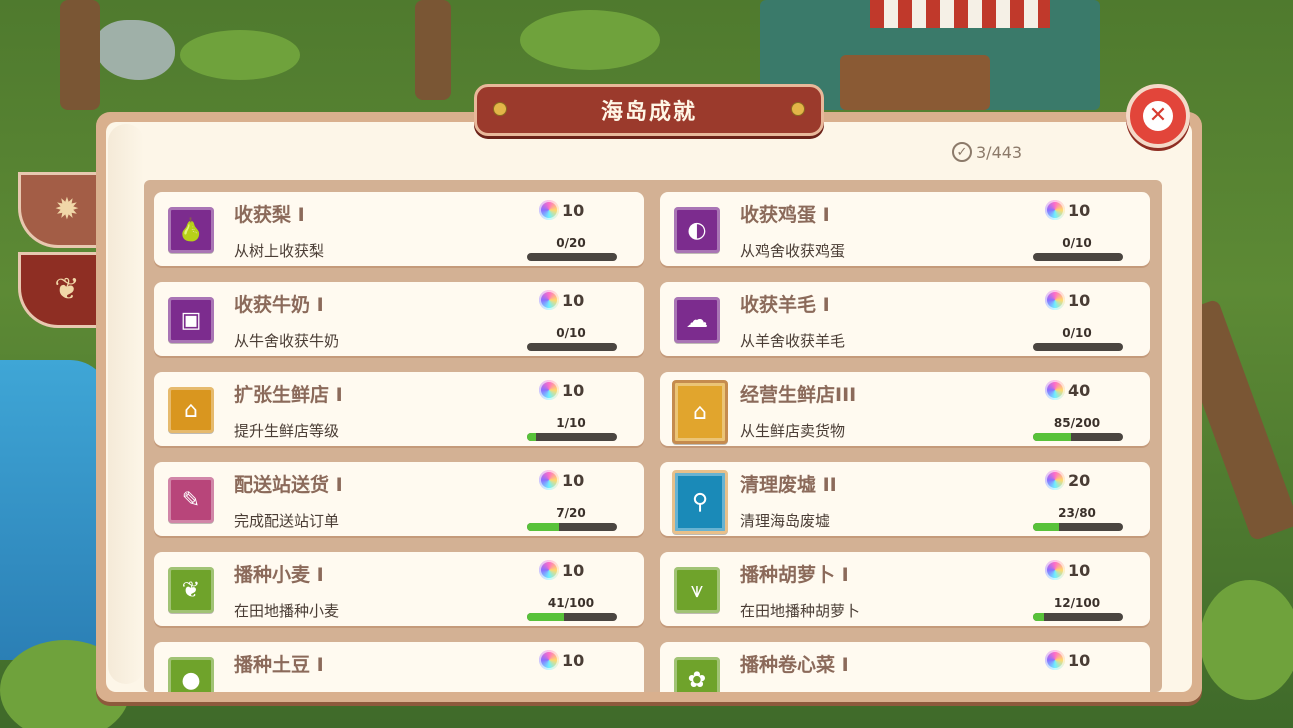 Image resolution: width=1293 pixels, height=728 pixels. Describe the element at coordinates (67, 209) in the screenshot. I see `sun-badge-icon: ✹` at that location.